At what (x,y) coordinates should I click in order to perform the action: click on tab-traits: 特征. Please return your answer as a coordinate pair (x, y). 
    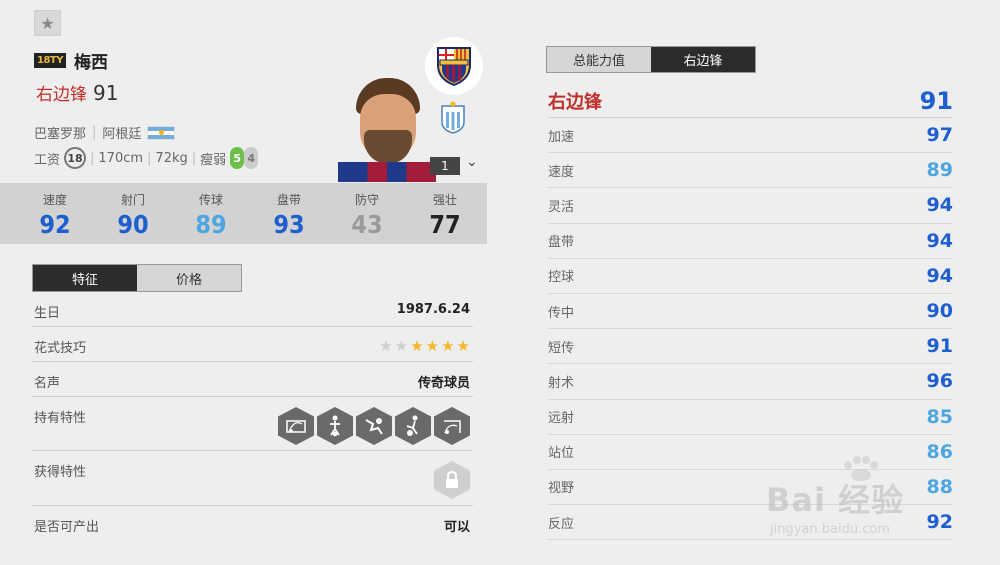
    Looking at the image, I should click on (85, 278).